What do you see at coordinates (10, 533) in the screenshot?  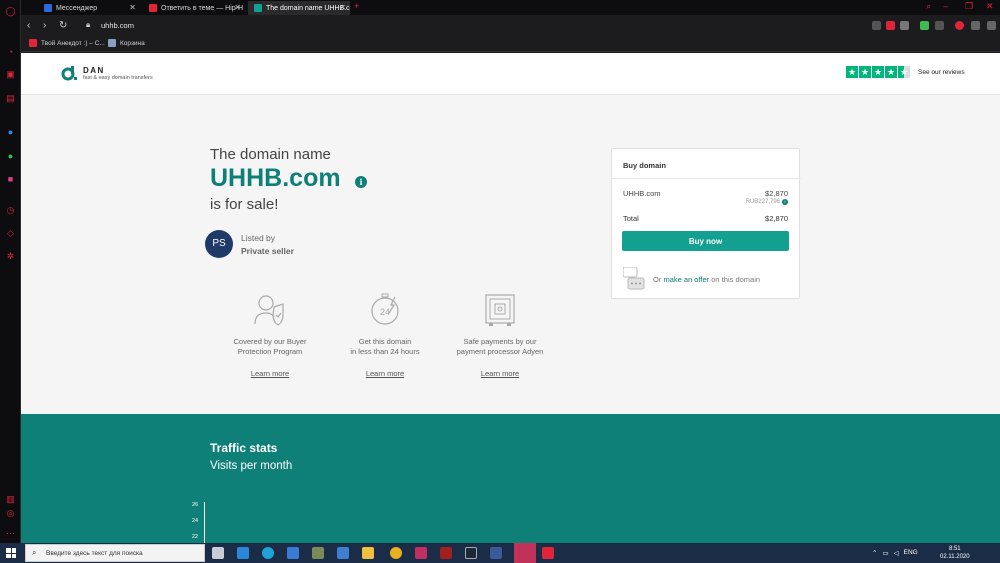 I see `more-icon: ⋯` at bounding box center [10, 533].